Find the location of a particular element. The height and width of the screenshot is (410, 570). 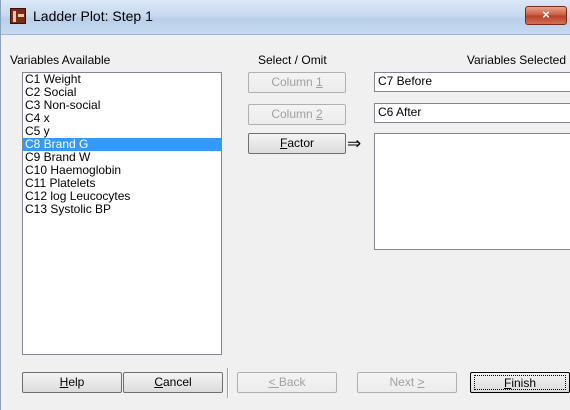

variables-available-label: Variables Available is located at coordinates (60, 60).